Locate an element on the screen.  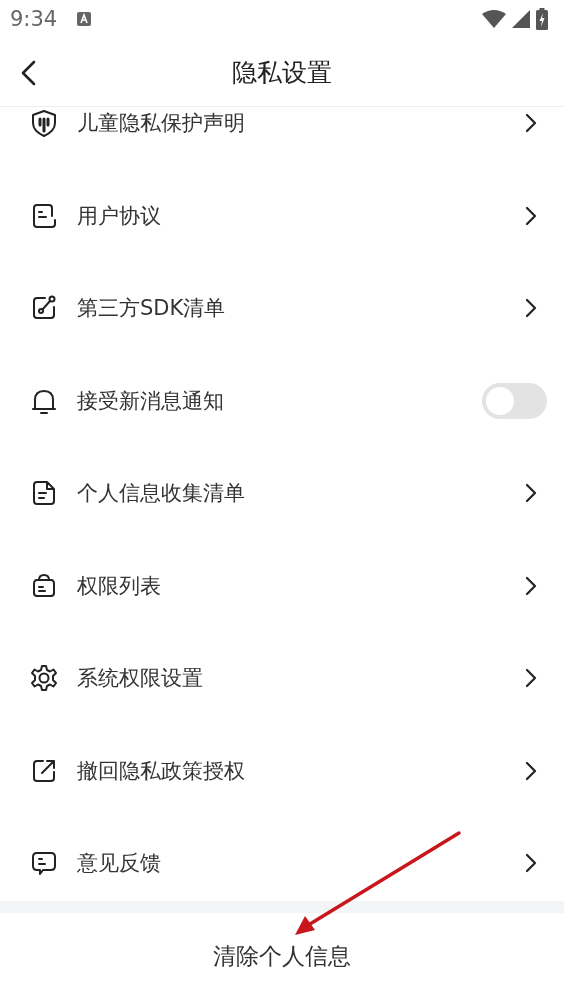
signal-icon is located at coordinates (521, 19).